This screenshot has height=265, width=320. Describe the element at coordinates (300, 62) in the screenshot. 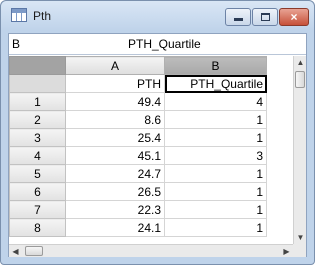

I see `scroll-up-icon: ▲` at that location.